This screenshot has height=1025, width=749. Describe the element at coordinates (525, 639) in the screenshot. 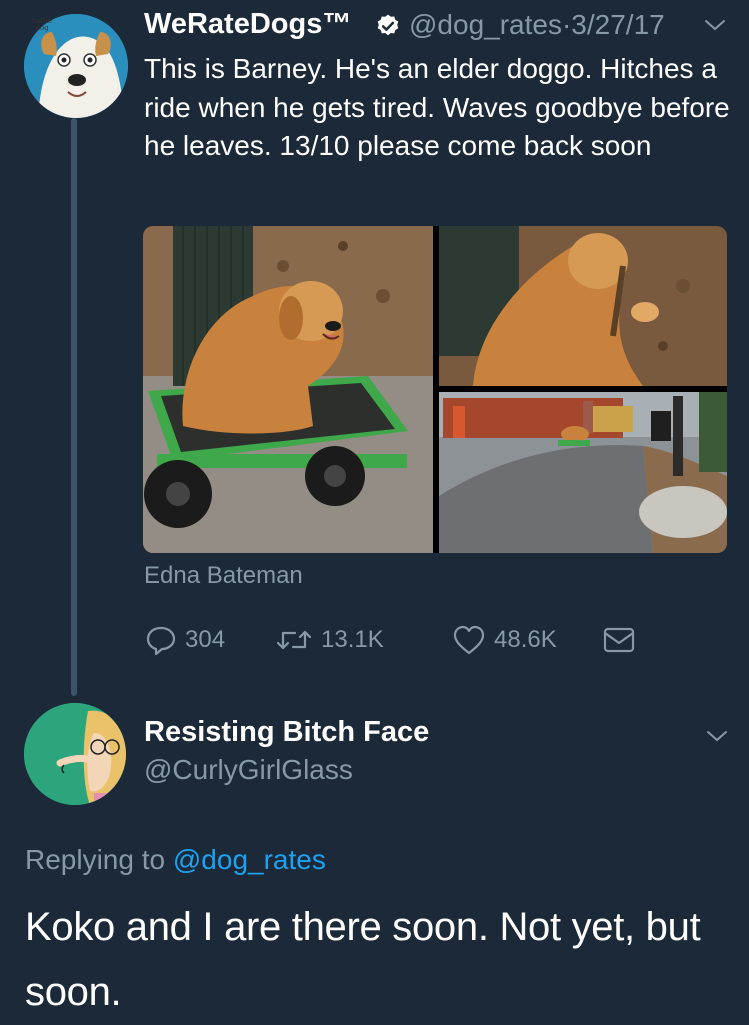

I see `like-count: 48.6K` at that location.